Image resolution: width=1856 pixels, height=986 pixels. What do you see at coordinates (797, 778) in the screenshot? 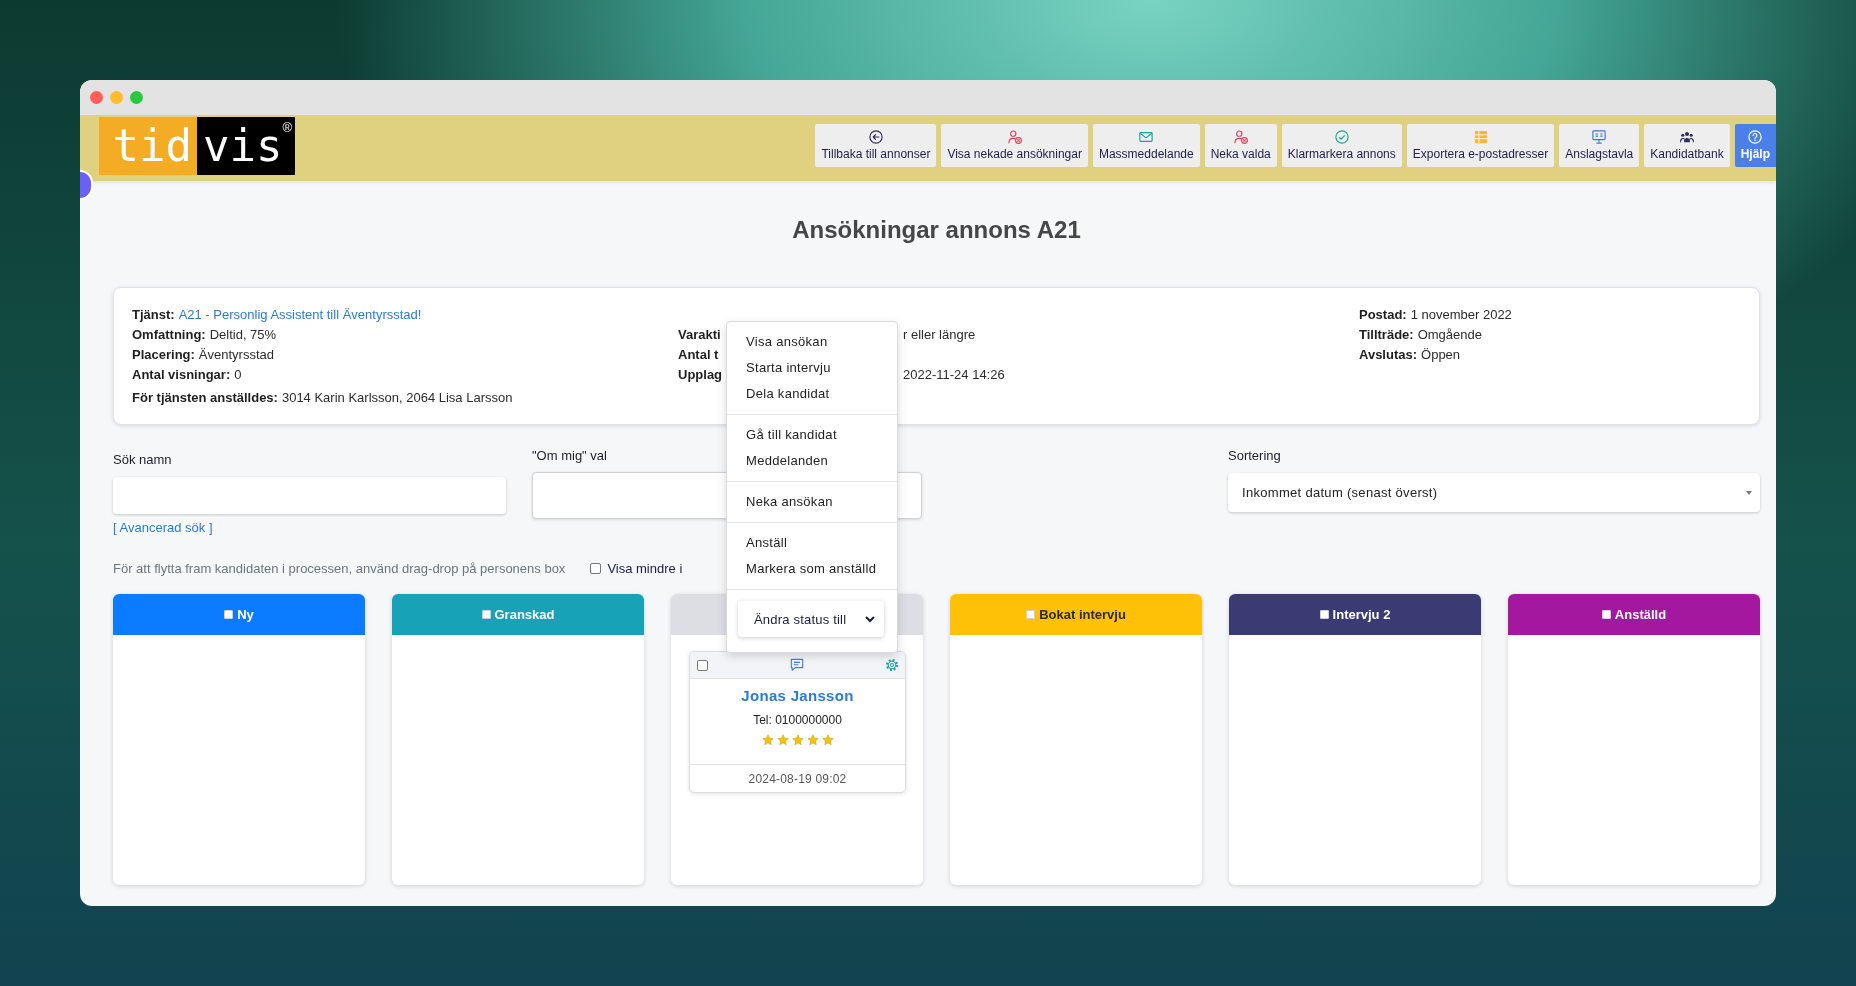
I see `candidate-date: 2024-08-19 09:02` at bounding box center [797, 778].